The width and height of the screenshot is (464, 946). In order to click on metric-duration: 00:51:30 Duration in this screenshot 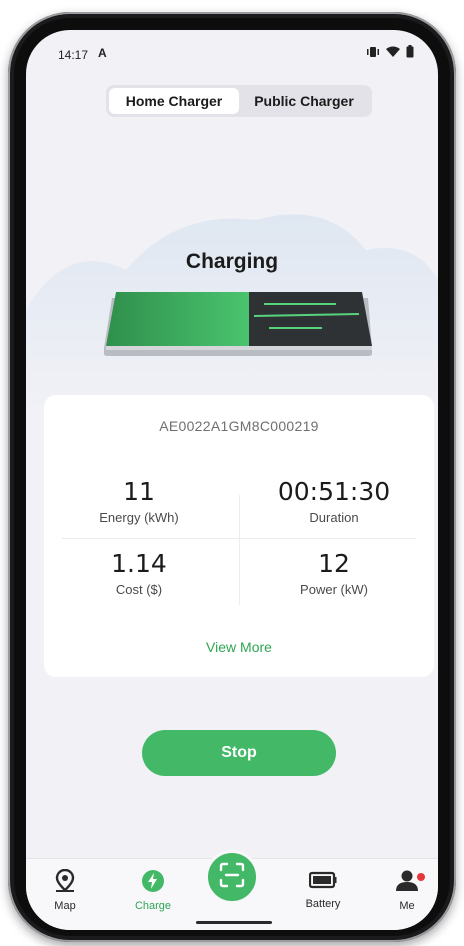, I will do `click(334, 501)`.